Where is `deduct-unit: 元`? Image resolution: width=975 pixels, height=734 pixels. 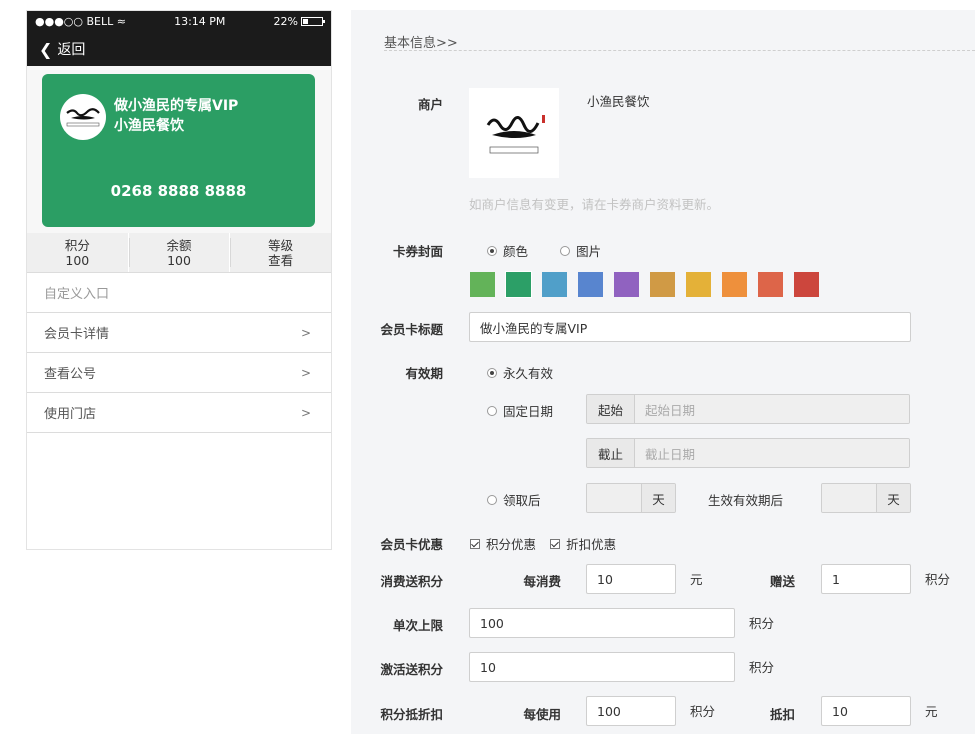
deduct-unit: 元 is located at coordinates (931, 711).